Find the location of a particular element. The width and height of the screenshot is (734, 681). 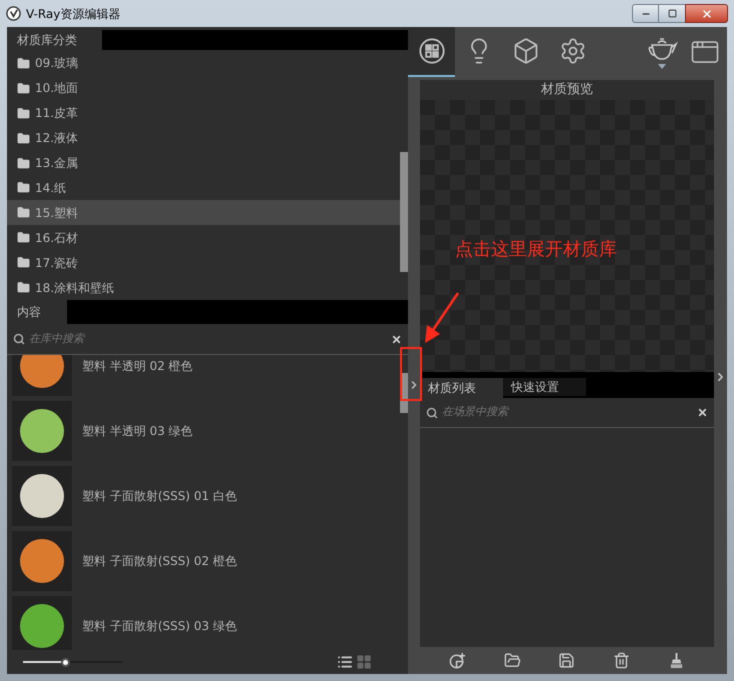

search-field: 在场景中搜索 is located at coordinates (567, 412).